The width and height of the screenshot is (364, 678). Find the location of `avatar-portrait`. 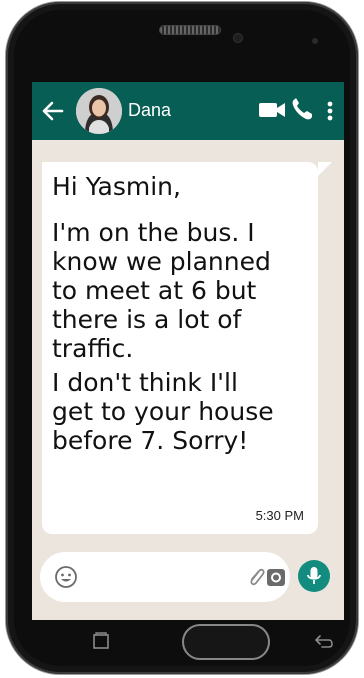

avatar-portrait is located at coordinates (99, 111).